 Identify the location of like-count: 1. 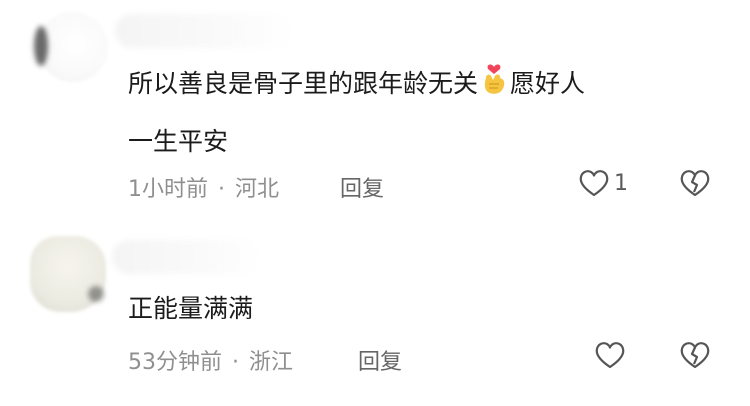
(621, 183).